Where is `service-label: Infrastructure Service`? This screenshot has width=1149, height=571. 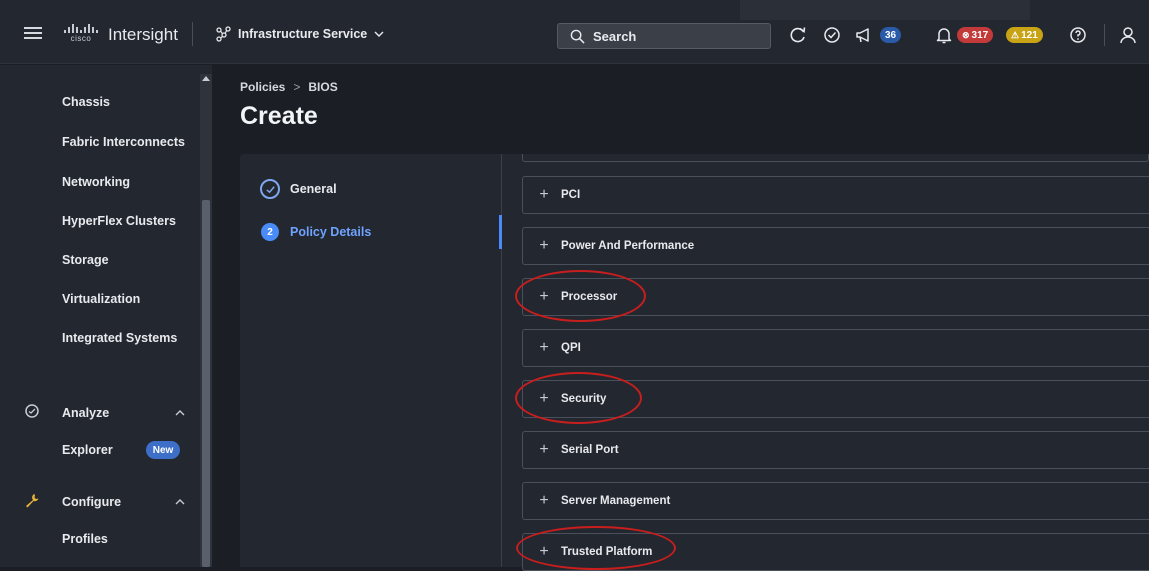
service-label: Infrastructure Service is located at coordinates (303, 34).